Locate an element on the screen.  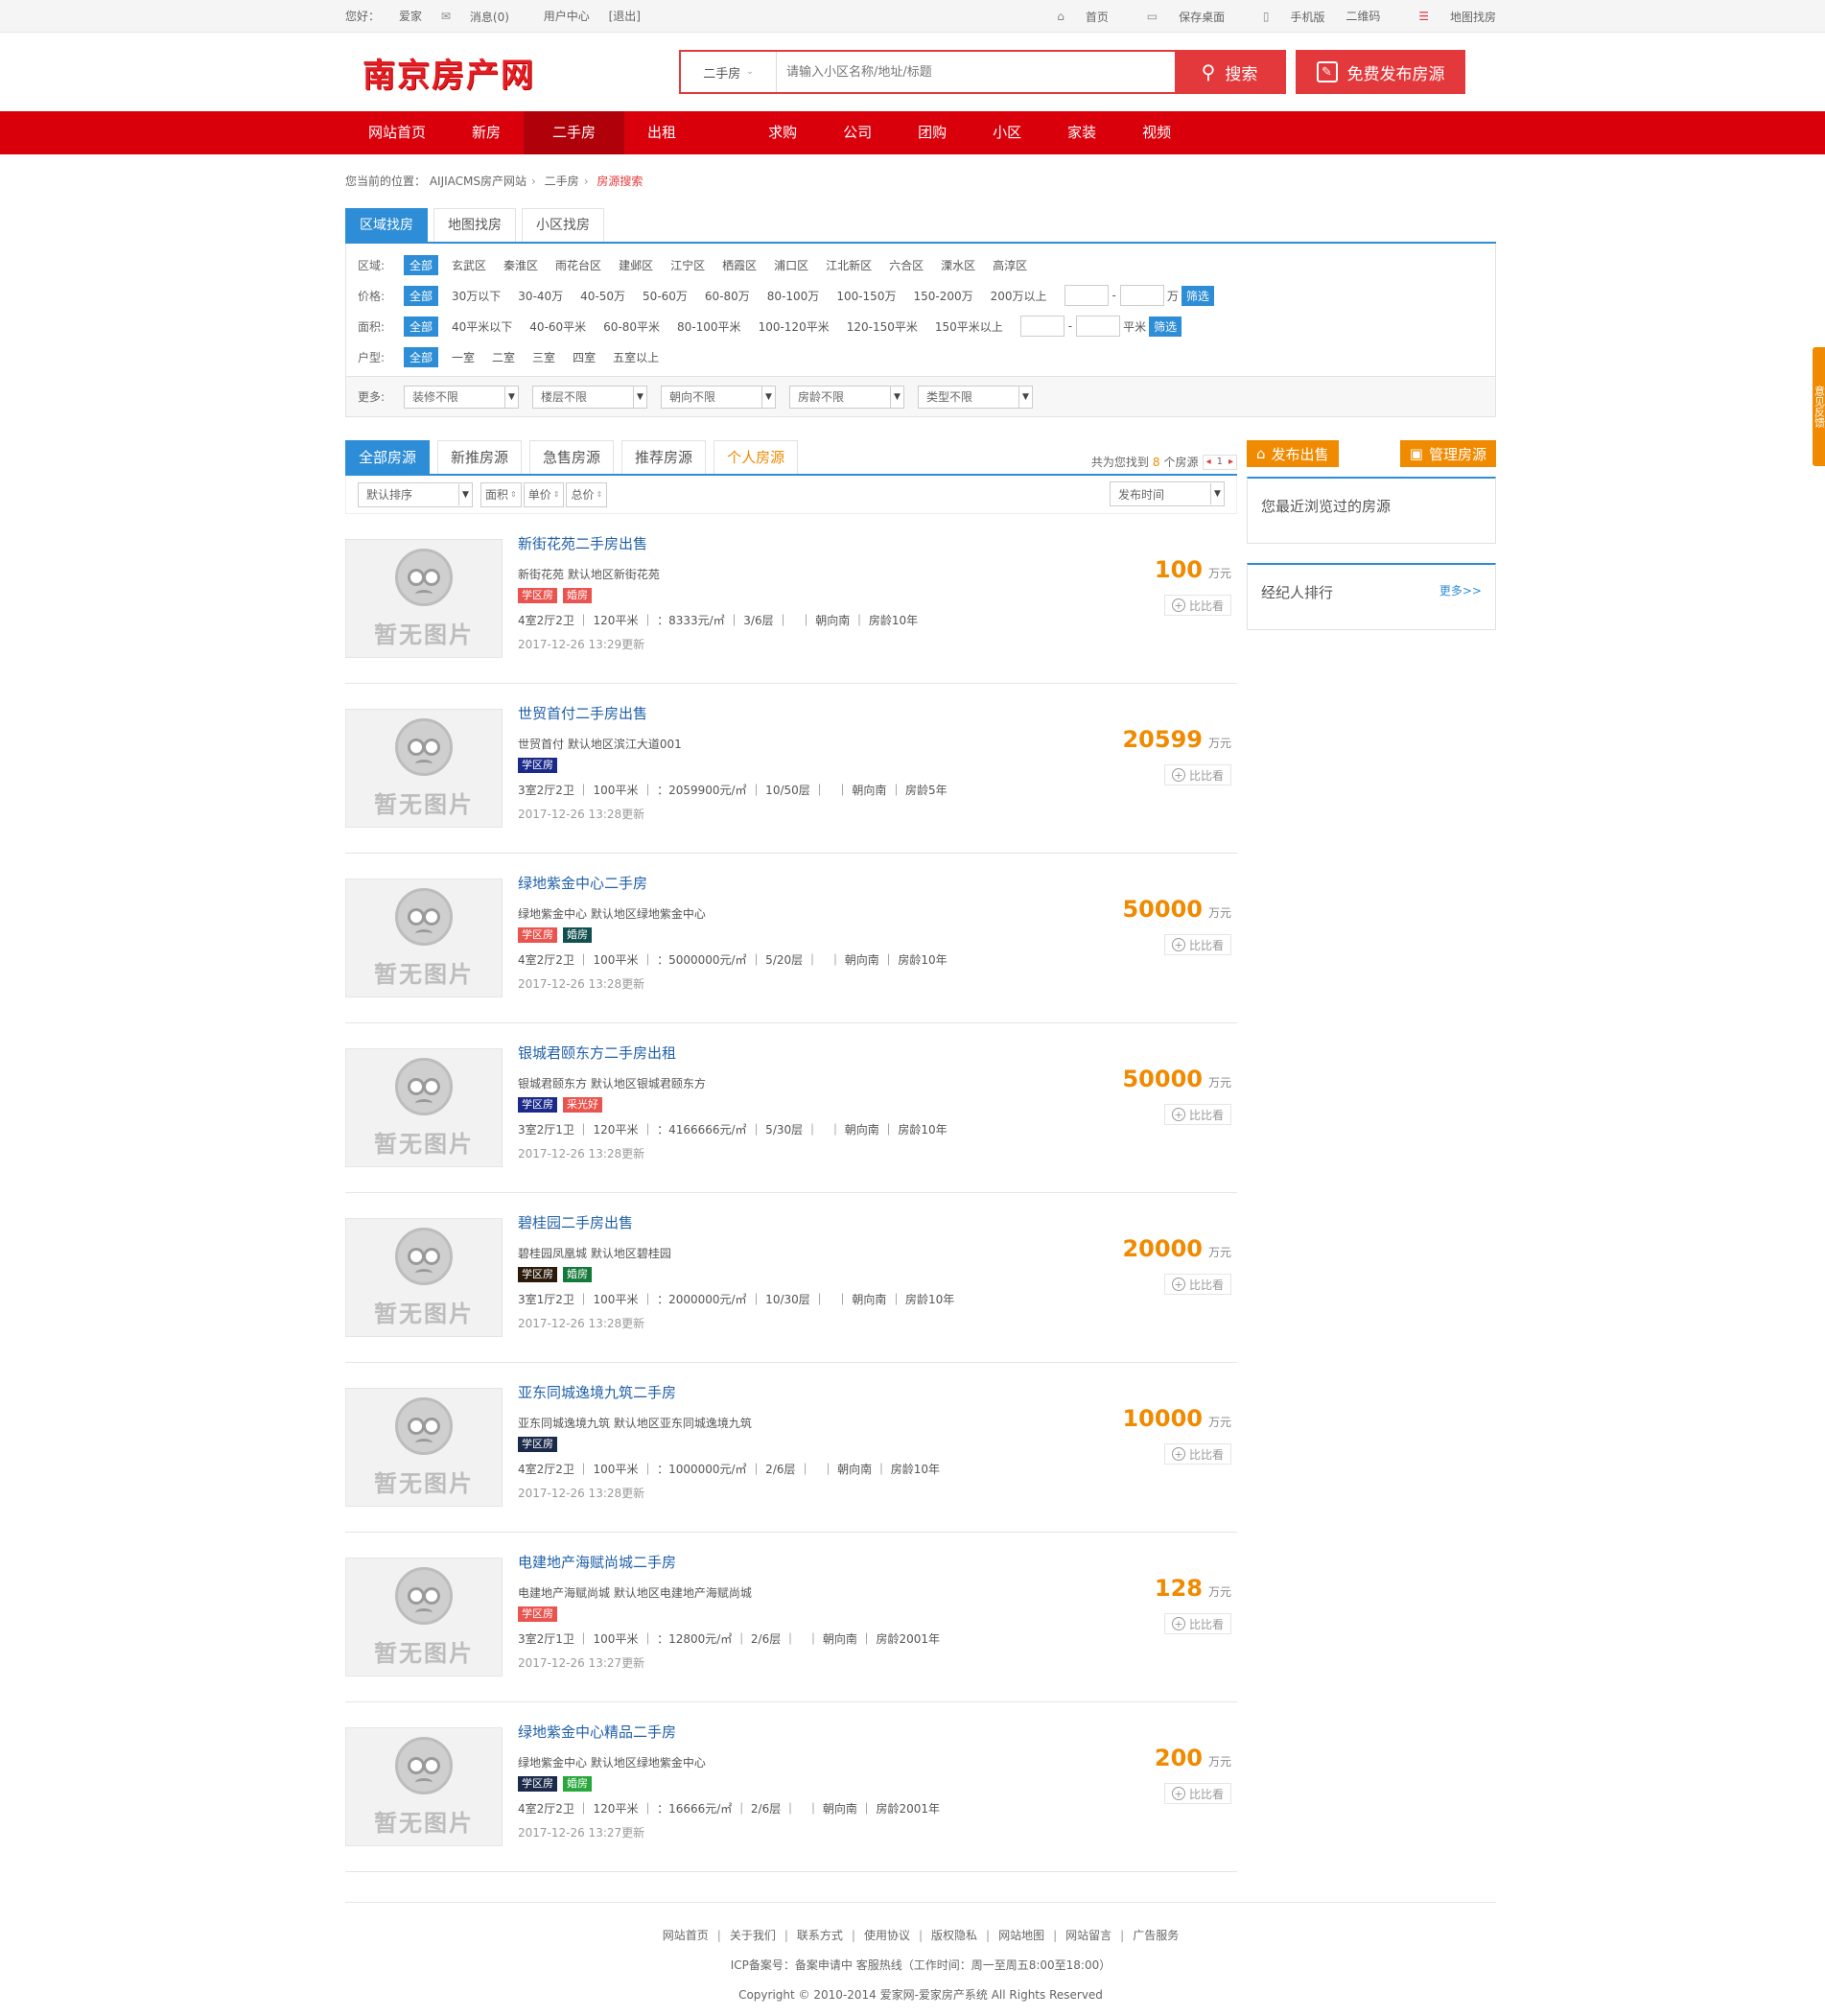
filter-option: 150平米以上 is located at coordinates (969, 326).